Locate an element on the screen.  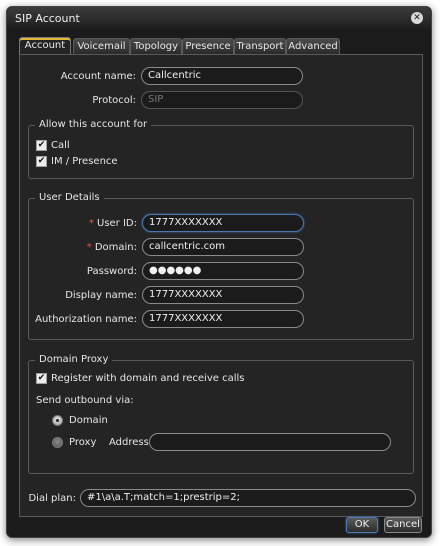
account-name-label: Account name: is located at coordinates (98, 76).